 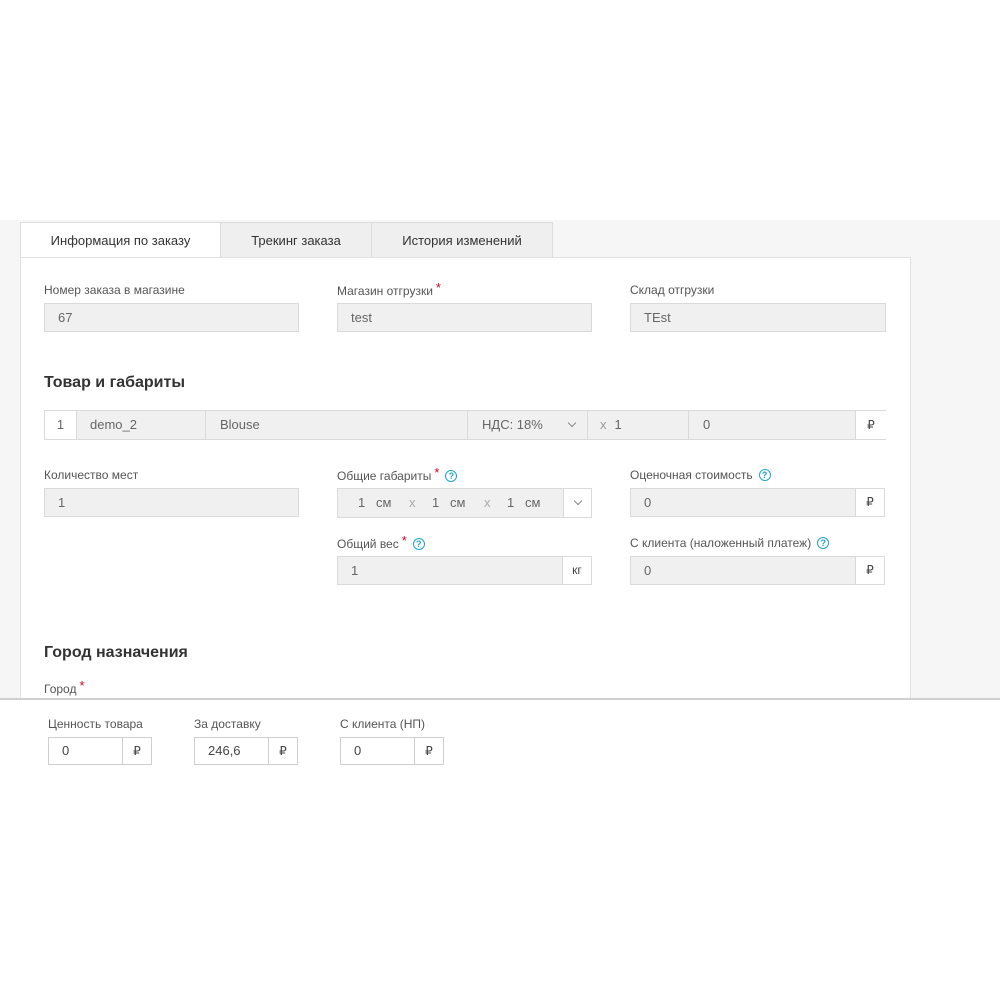 What do you see at coordinates (246, 751) in the screenshot?
I see `delivery-cost-field: 246,6 ₽` at bounding box center [246, 751].